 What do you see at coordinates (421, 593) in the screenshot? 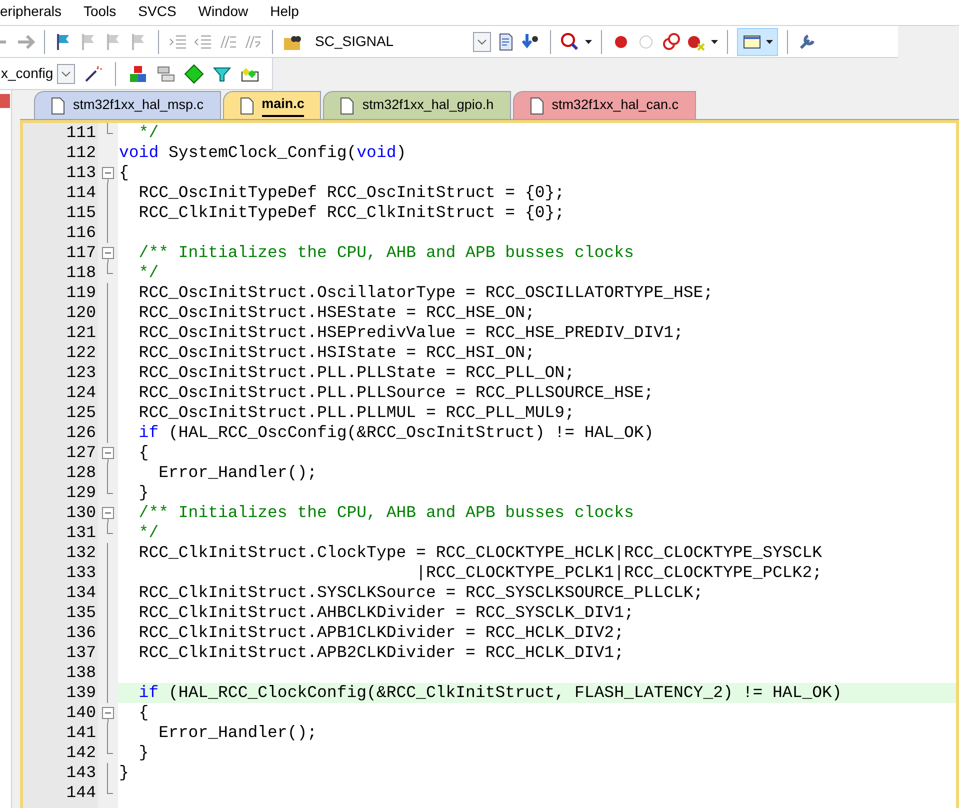
I see `code-line: RCC_ClkInitStruct.SYSCLKSource = RCC_SYSCLKSOURCE_PLLCLK;` at bounding box center [421, 593].